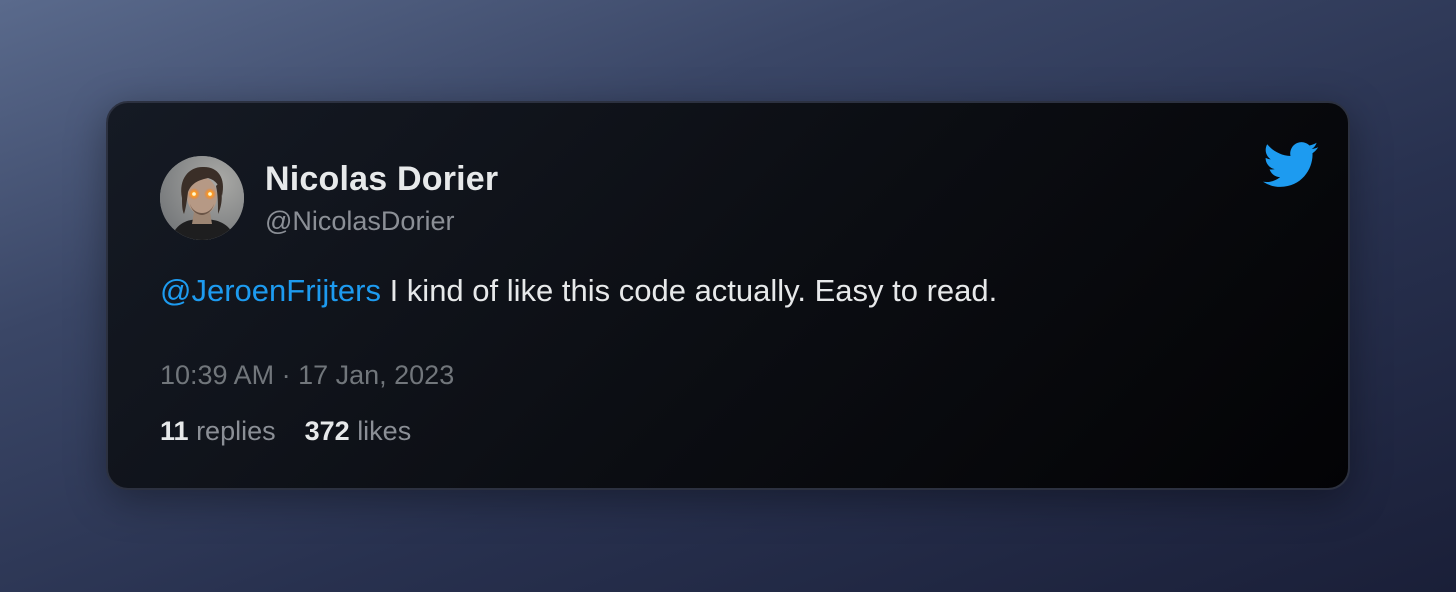 The image size is (1456, 592). I want to click on avatar, so click(202, 198).